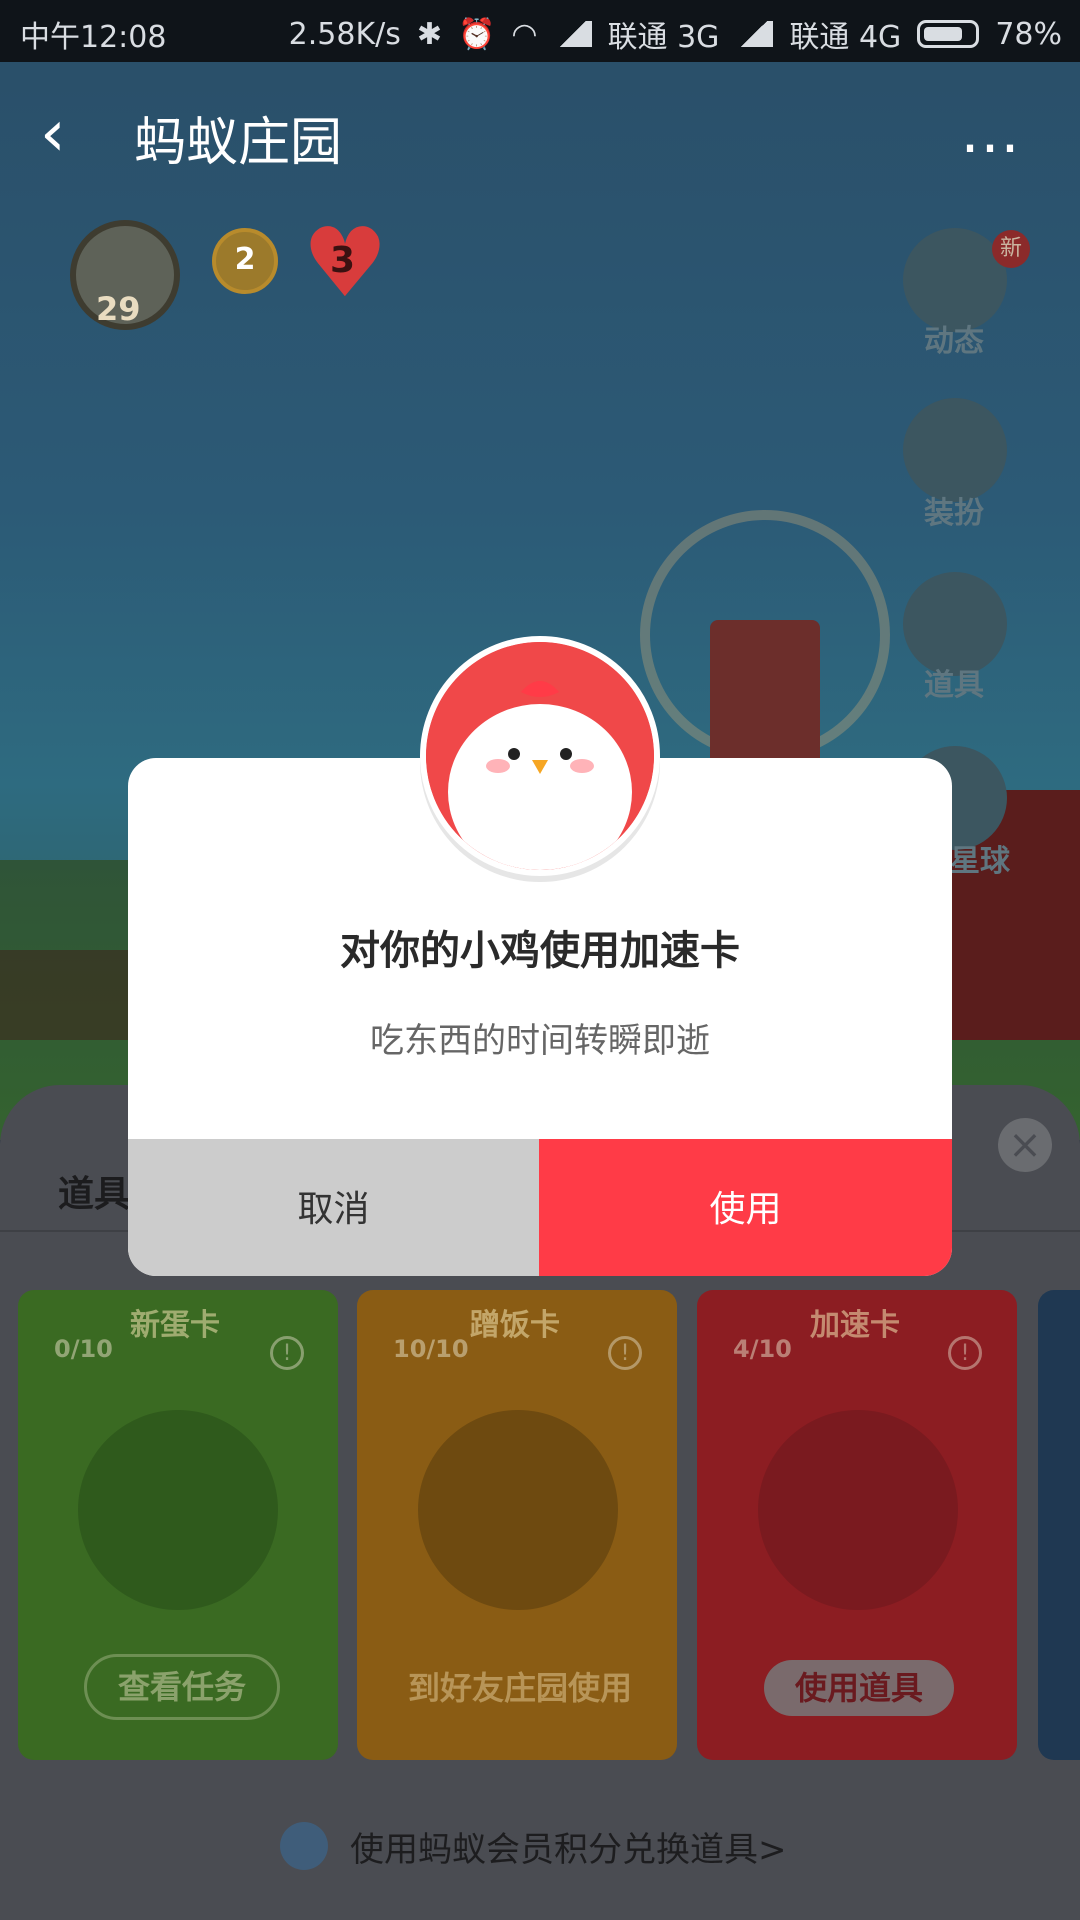 The width and height of the screenshot is (1080, 1920). What do you see at coordinates (845, 37) in the screenshot?
I see `carrier-2: 联通 4G` at bounding box center [845, 37].